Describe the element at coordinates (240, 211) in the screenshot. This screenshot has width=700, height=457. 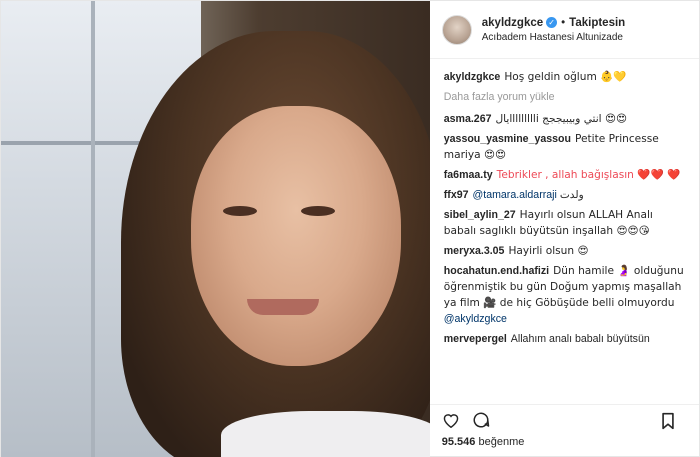
I see `left-eye` at that location.